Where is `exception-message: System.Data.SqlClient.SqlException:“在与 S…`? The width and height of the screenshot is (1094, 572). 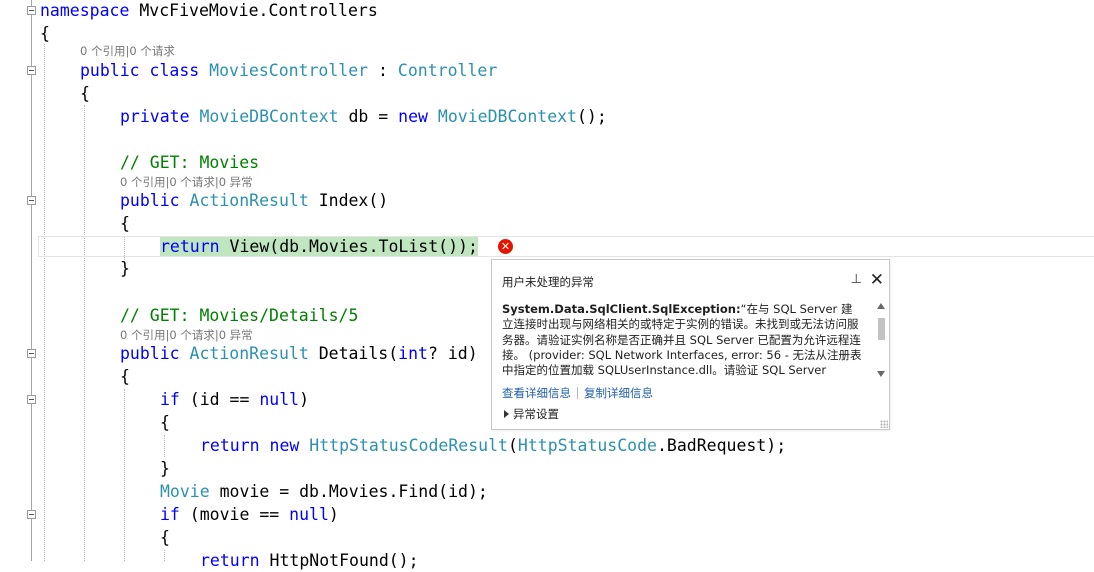 exception-message: System.Data.SqlClient.SqlException:“在与 S… is located at coordinates (682, 341).